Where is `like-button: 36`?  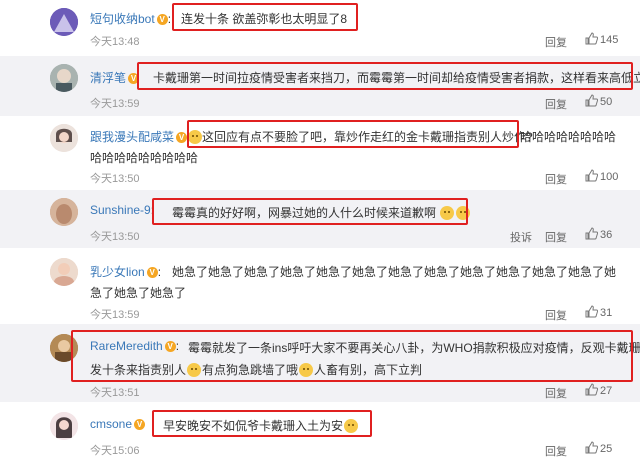 like-button: 36 is located at coordinates (598, 234).